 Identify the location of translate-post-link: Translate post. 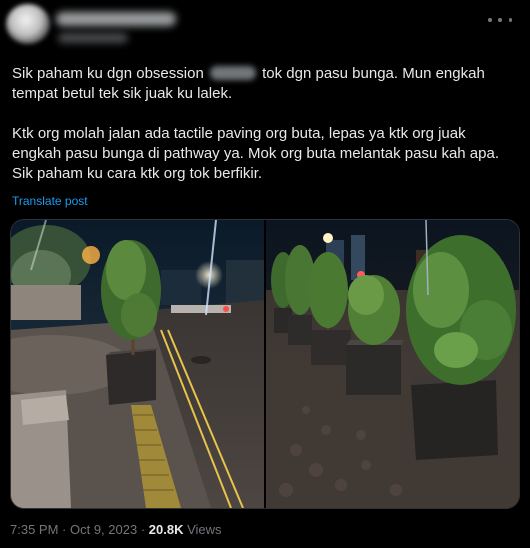
(50, 201).